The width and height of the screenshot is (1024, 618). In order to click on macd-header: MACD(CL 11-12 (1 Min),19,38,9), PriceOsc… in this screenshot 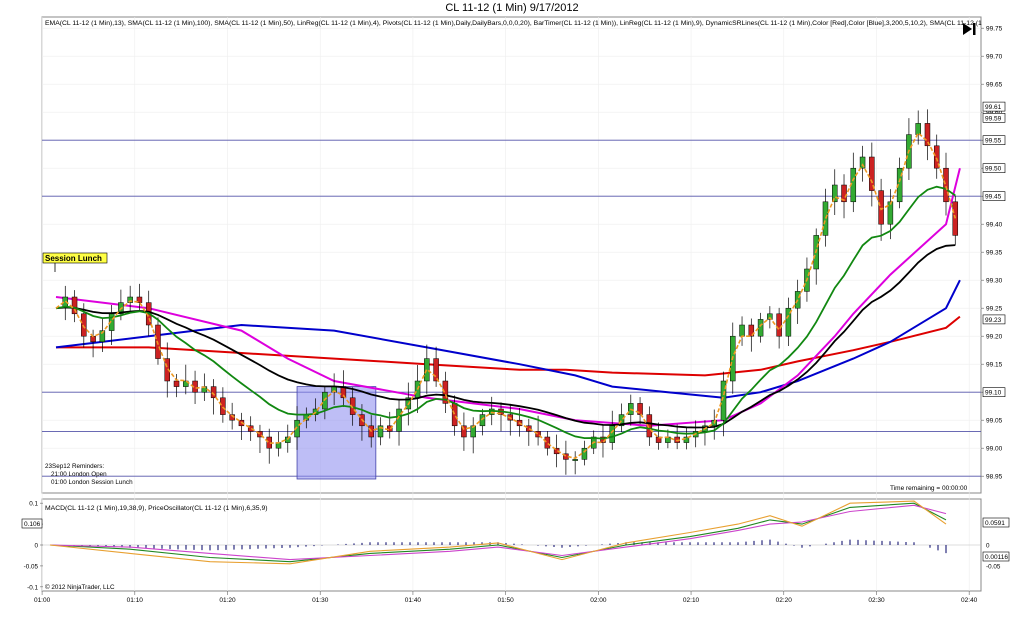, I will do `click(156, 508)`.